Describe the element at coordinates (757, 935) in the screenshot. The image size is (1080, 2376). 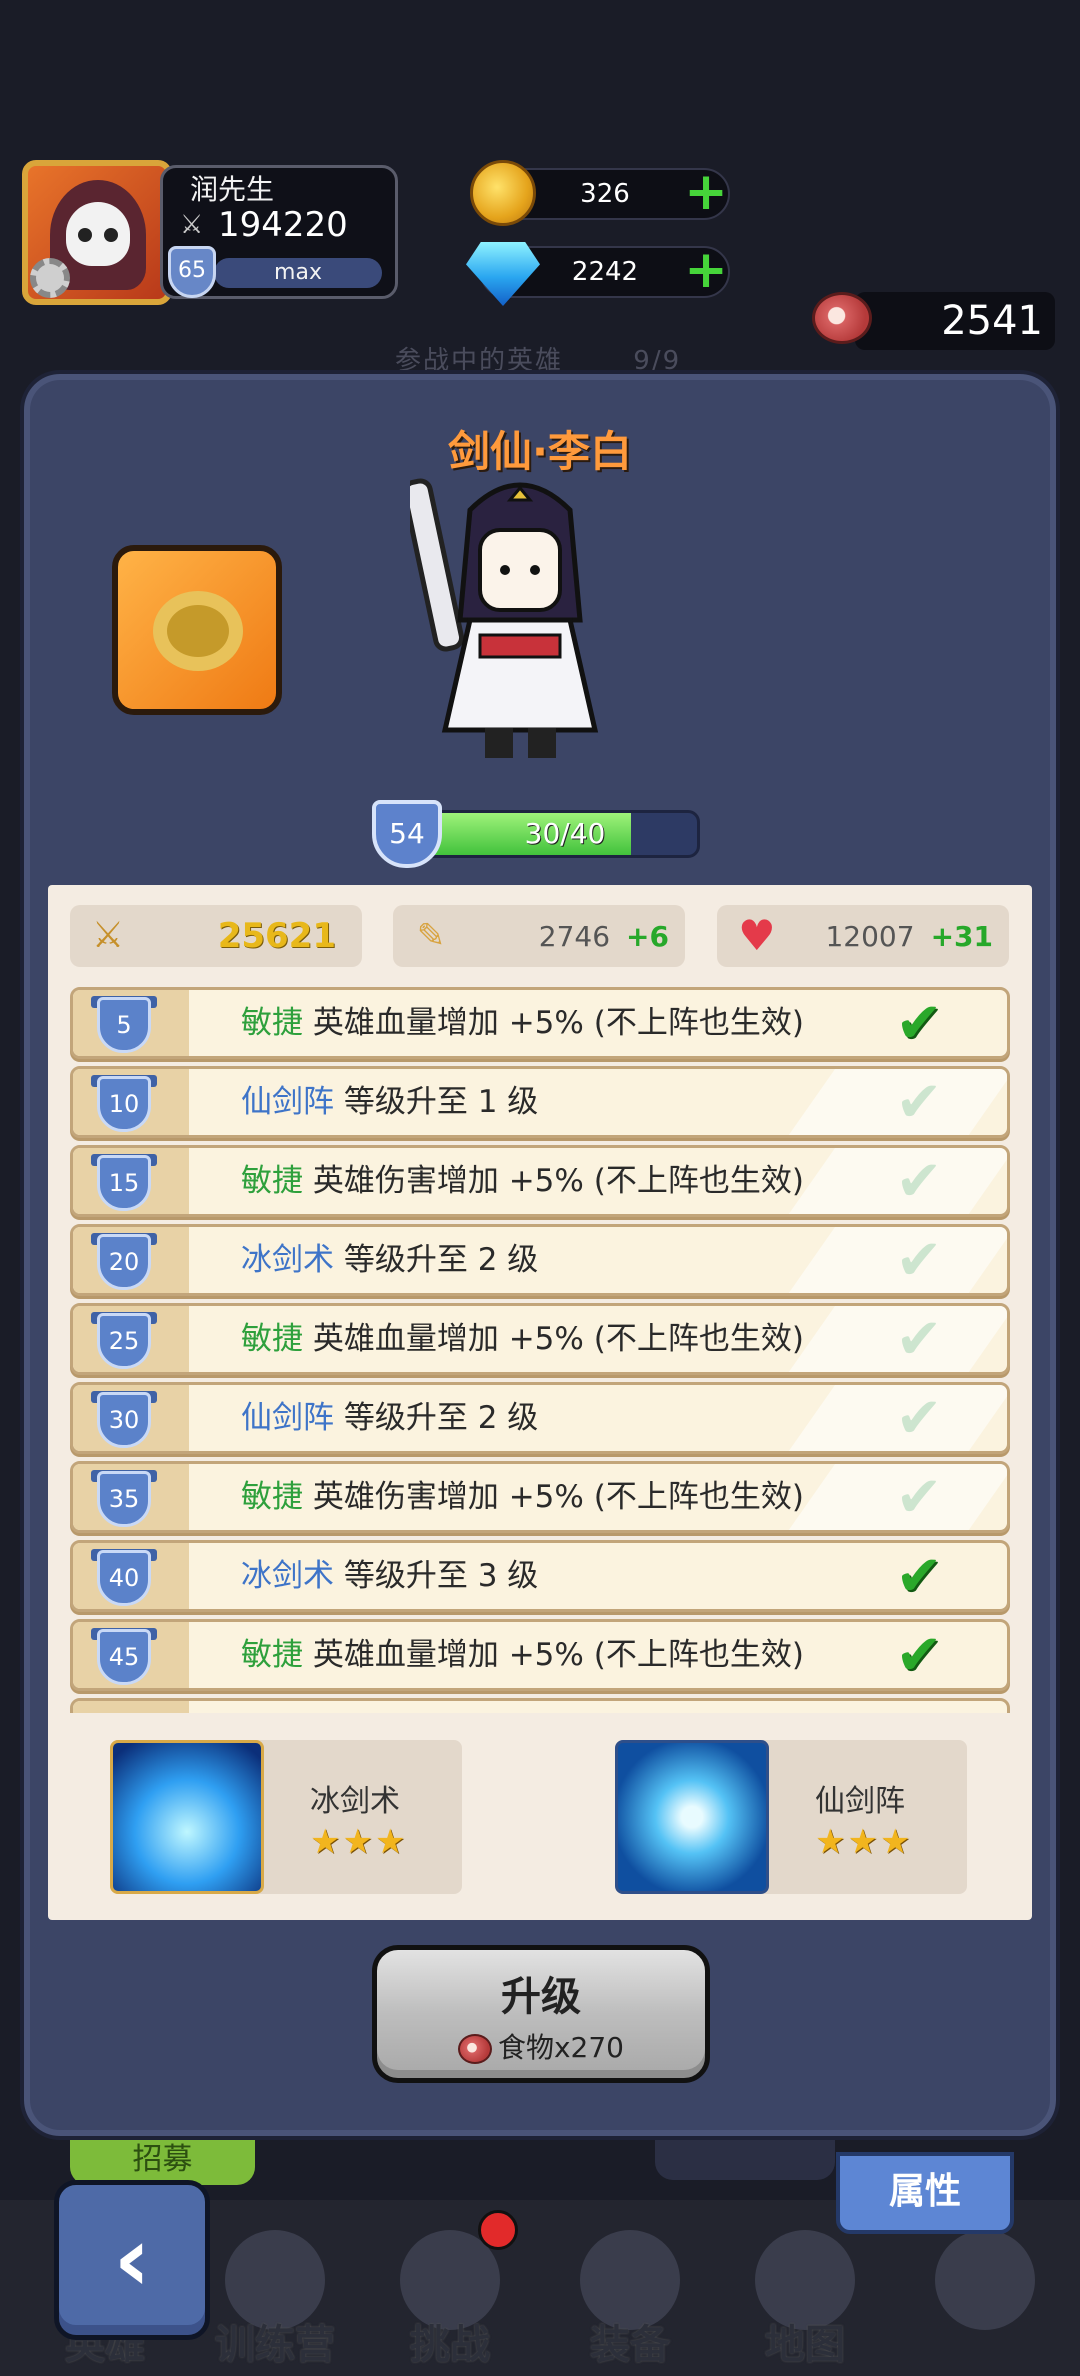
I see `heart-icon: ♥` at that location.